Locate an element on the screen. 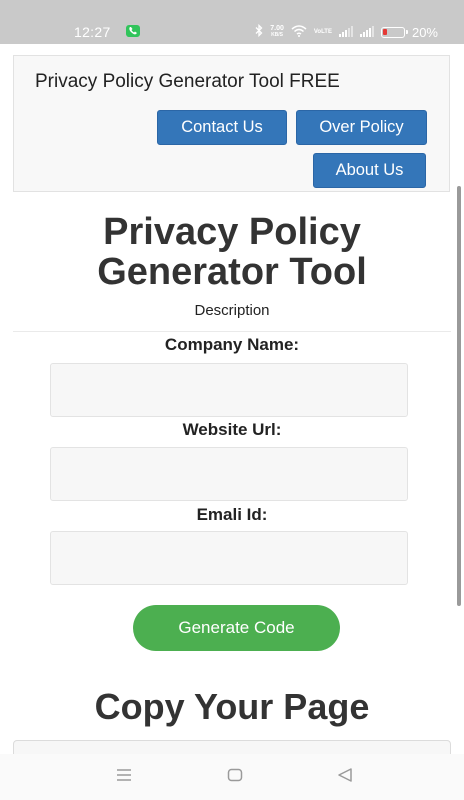  description-text: Description is located at coordinates (232, 310).